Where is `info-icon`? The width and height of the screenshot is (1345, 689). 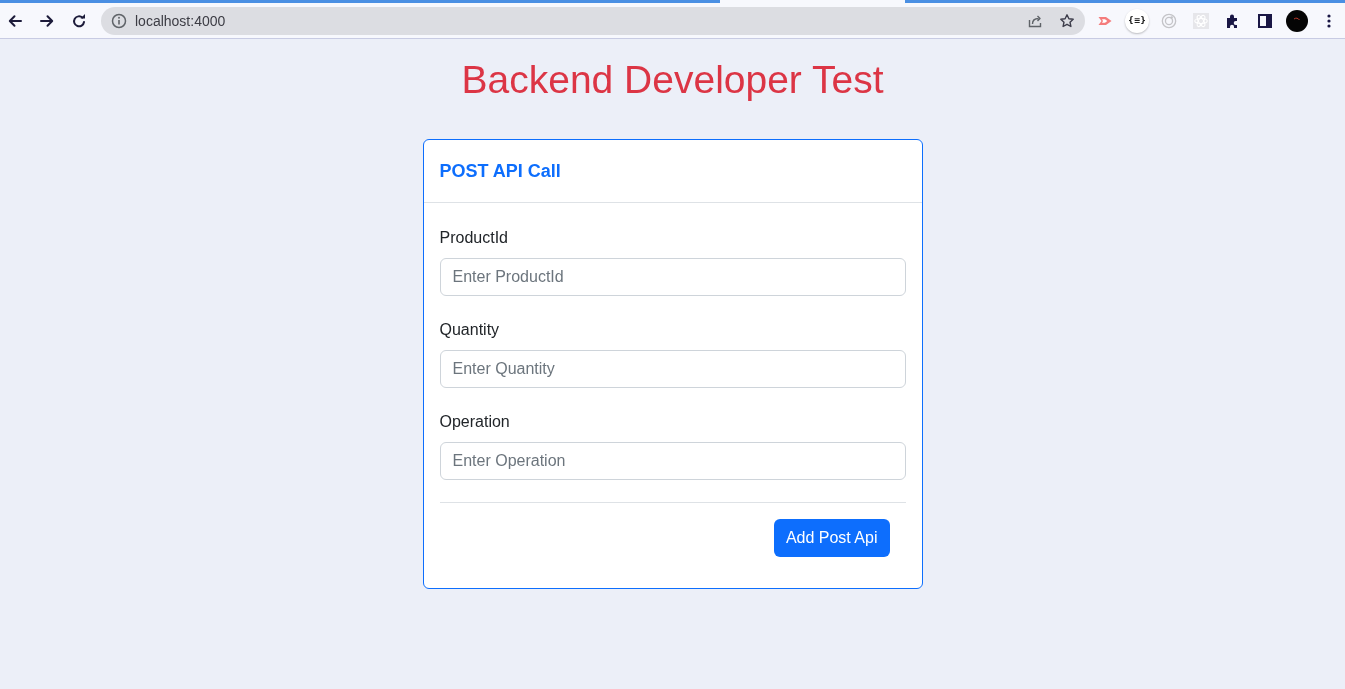
info-icon is located at coordinates (119, 20).